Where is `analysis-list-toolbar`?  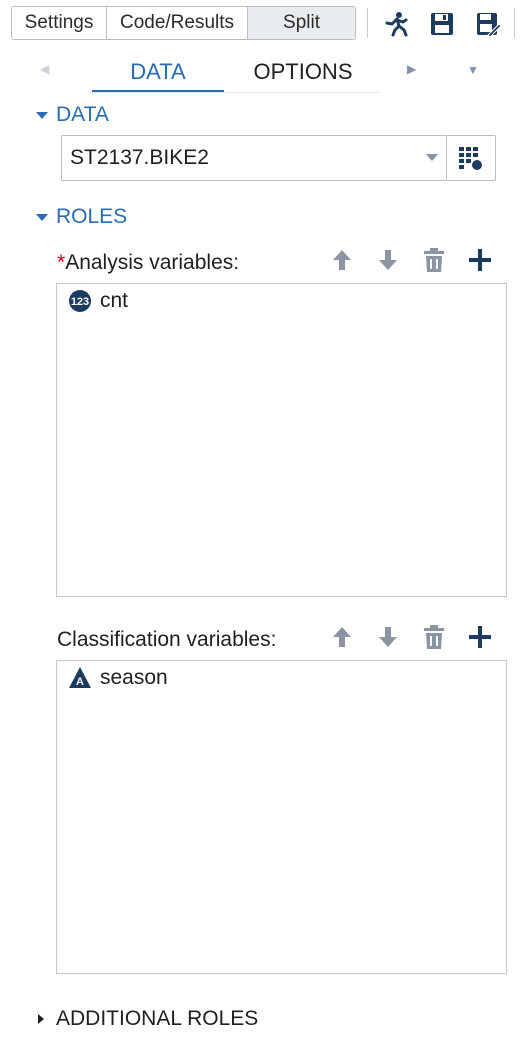 analysis-list-toolbar is located at coordinates (411, 260).